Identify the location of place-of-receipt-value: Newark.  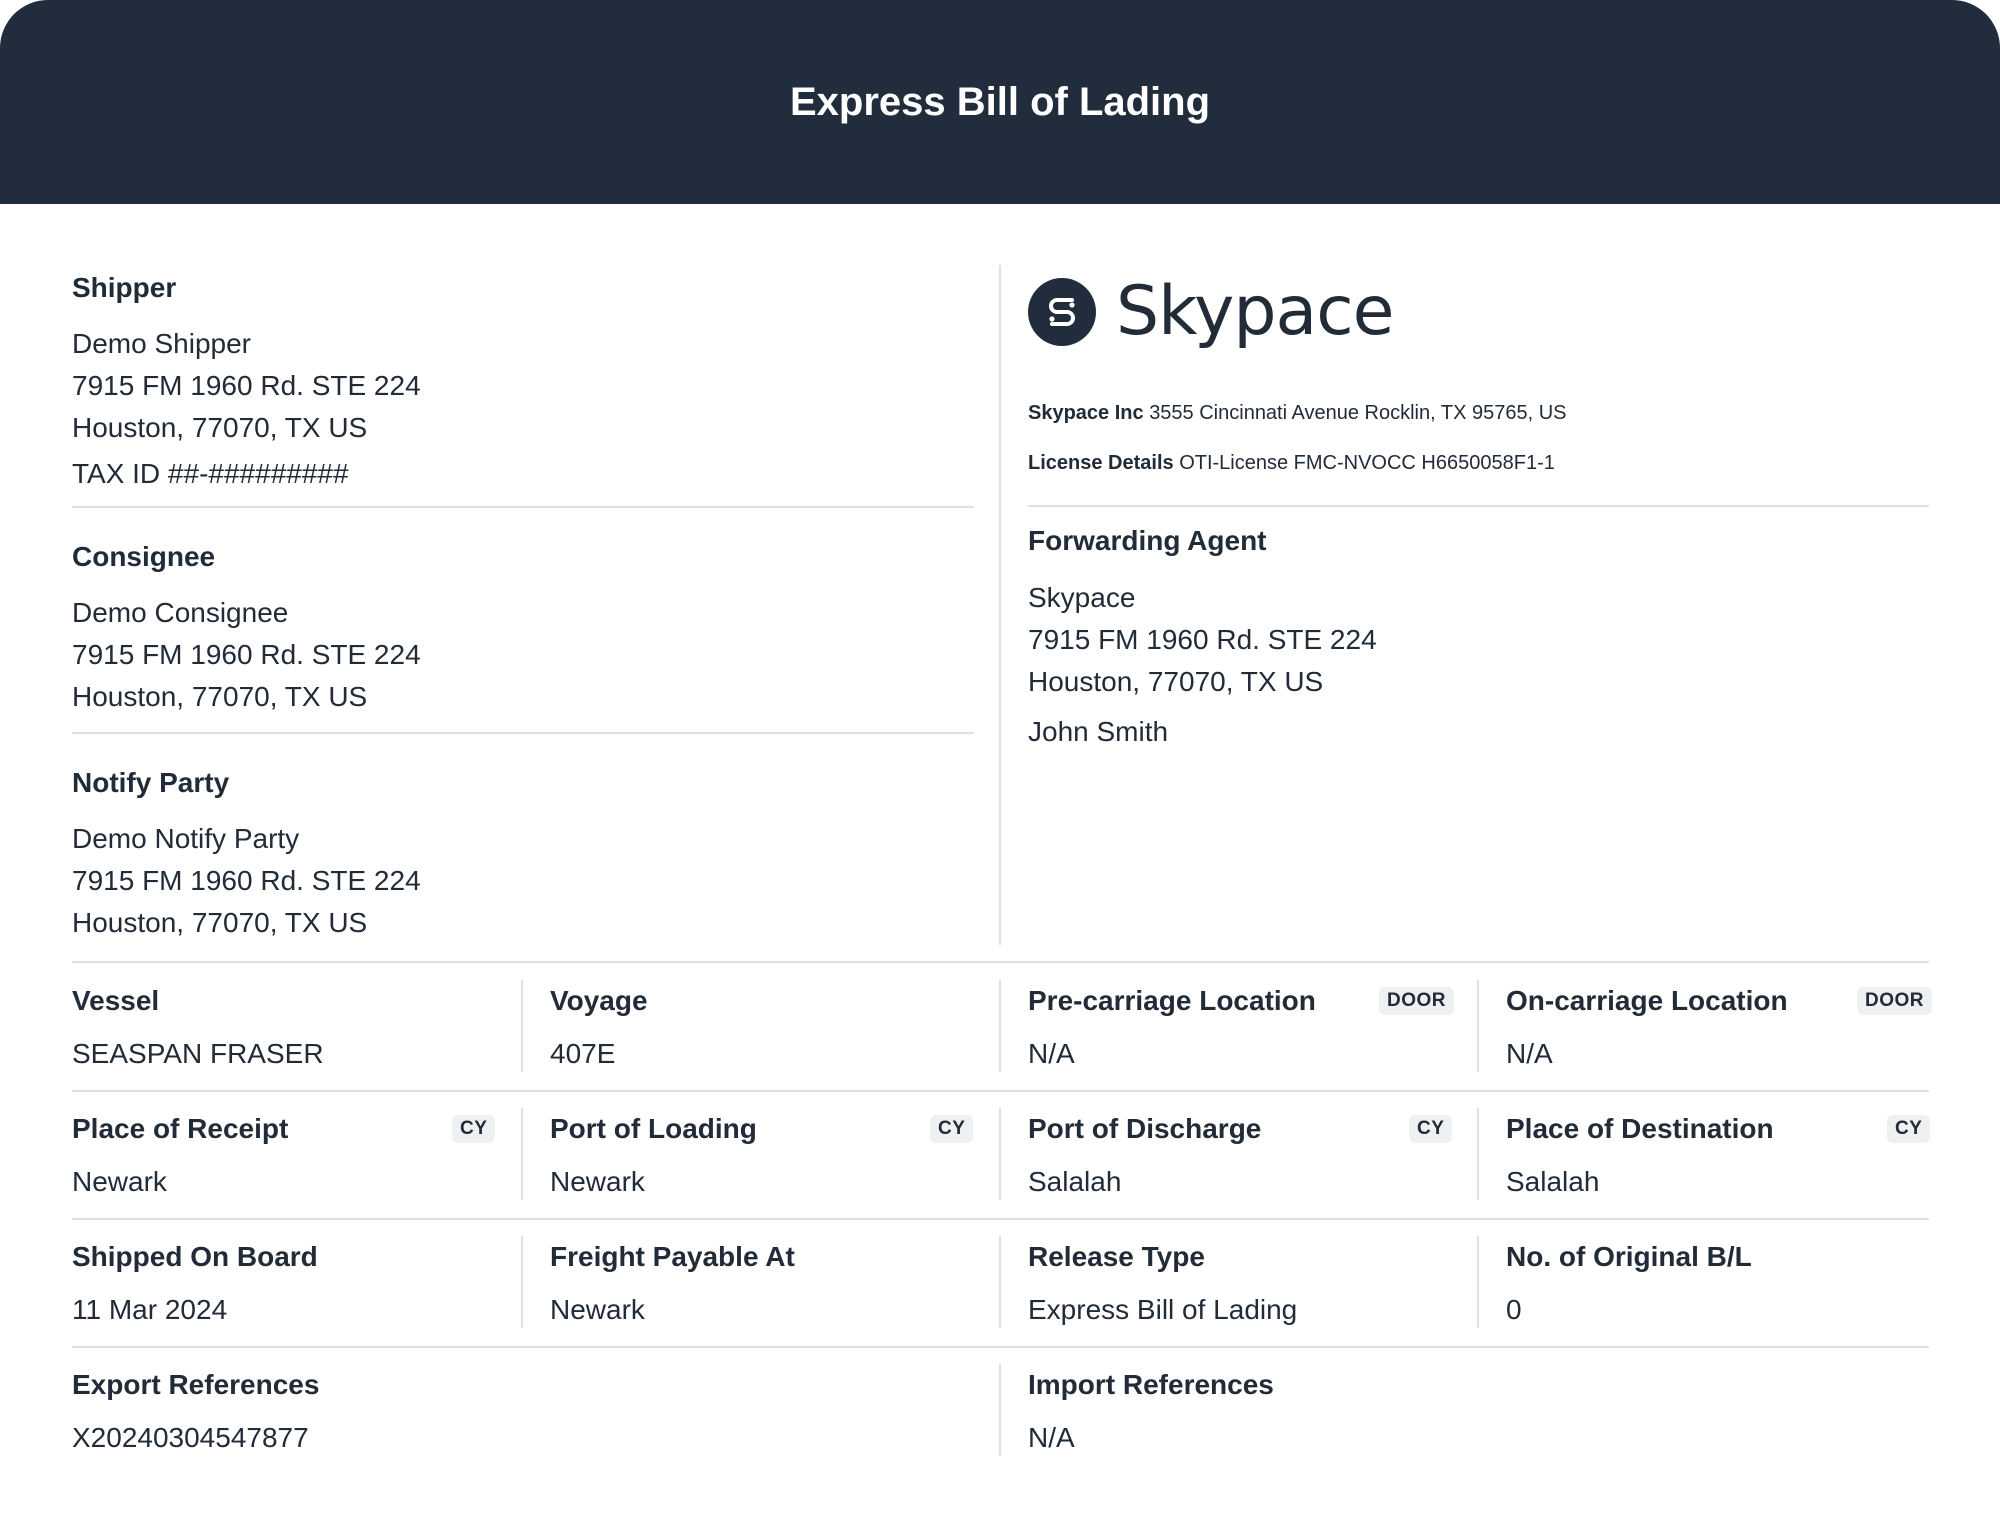
(119, 1181).